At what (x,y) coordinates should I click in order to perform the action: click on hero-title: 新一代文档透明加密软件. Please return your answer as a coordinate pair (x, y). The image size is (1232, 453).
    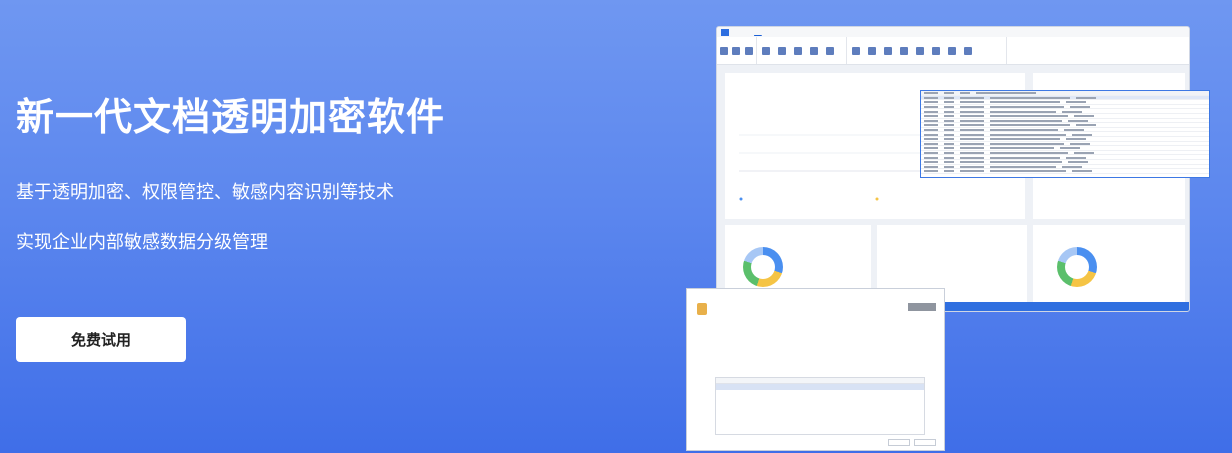
    Looking at the image, I should click on (231, 117).